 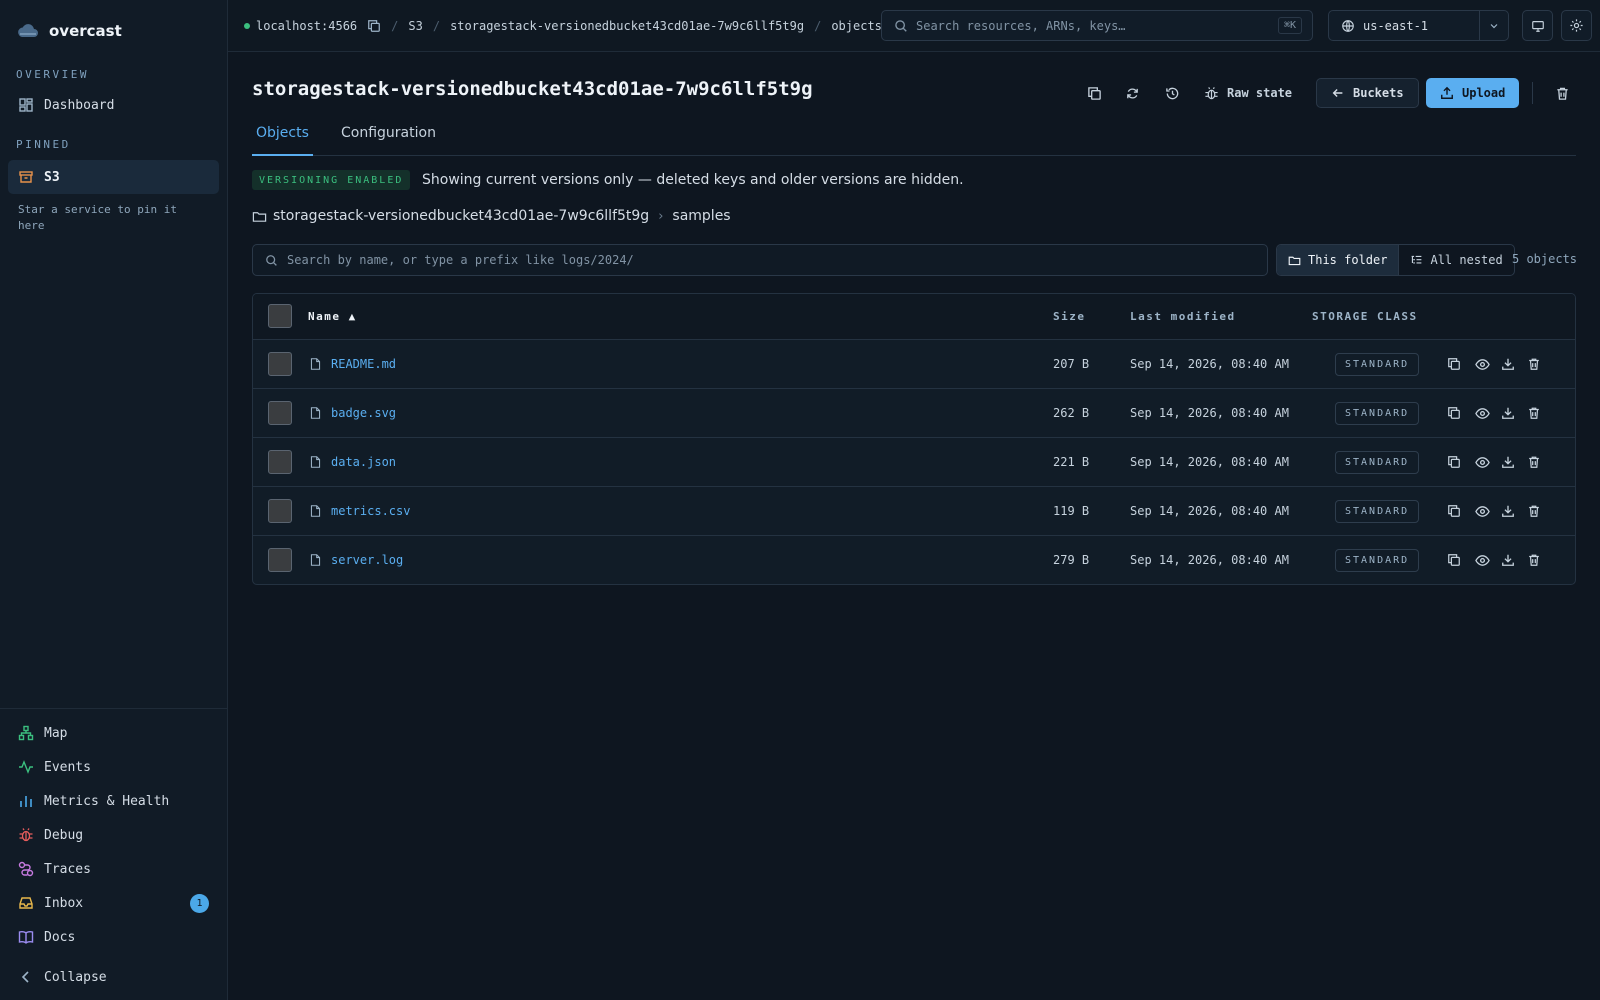 What do you see at coordinates (1466, 260) in the screenshot?
I see `scope-label: All nested` at bounding box center [1466, 260].